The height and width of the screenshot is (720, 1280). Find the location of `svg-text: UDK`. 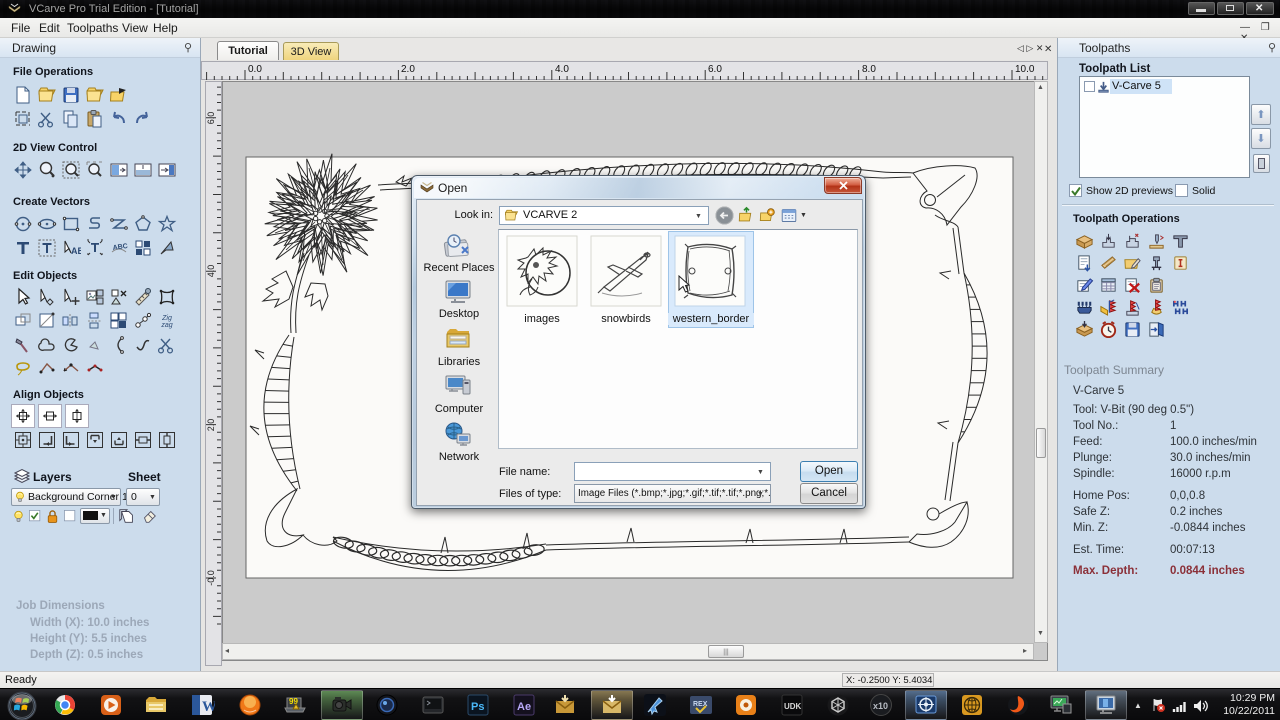

svg-text: UDK is located at coordinates (793, 706).